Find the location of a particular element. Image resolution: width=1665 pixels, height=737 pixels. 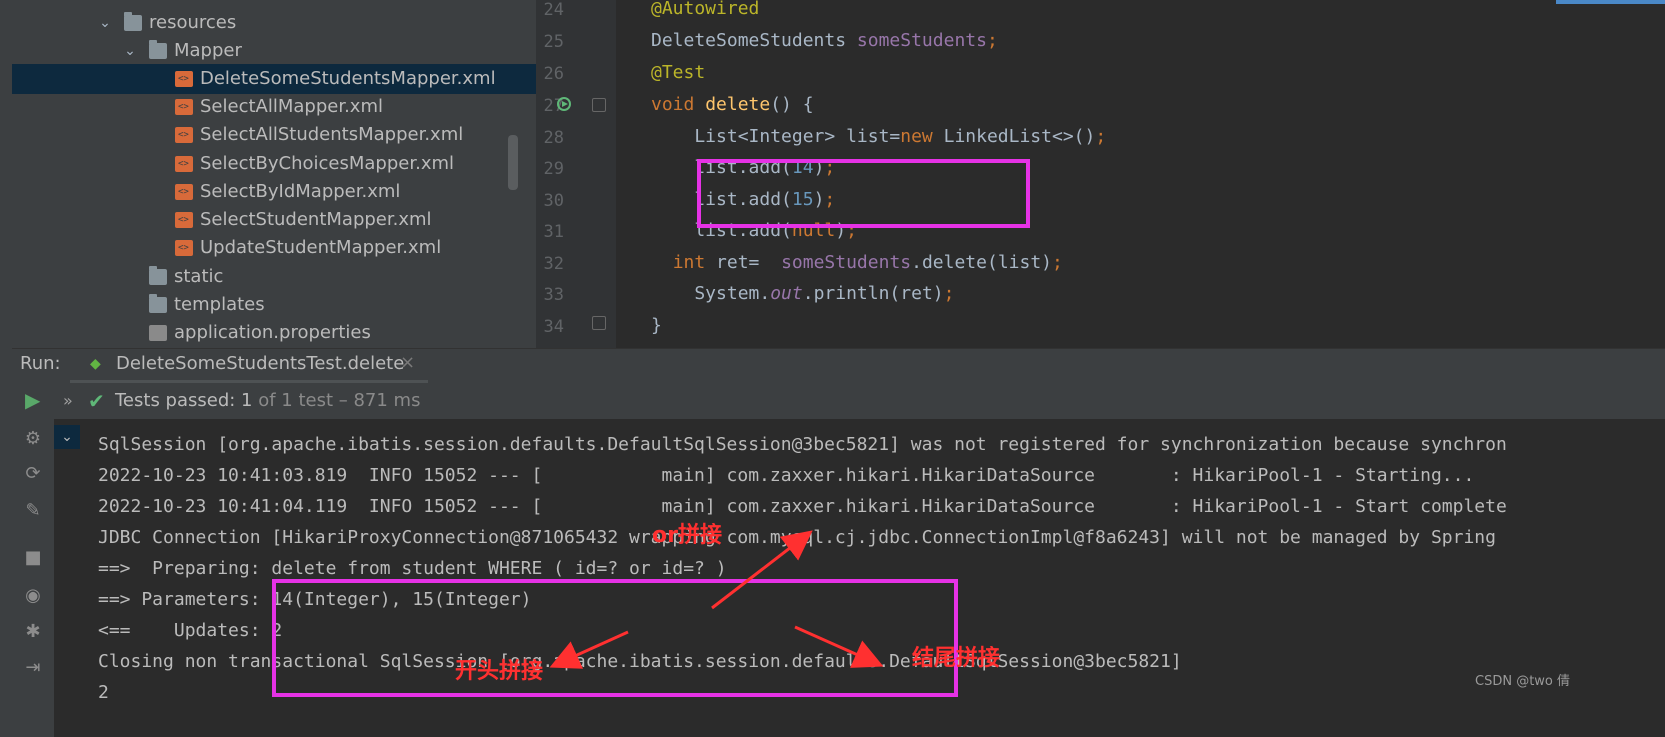

code-token: LinkedList<>() is located at coordinates (1019, 136).